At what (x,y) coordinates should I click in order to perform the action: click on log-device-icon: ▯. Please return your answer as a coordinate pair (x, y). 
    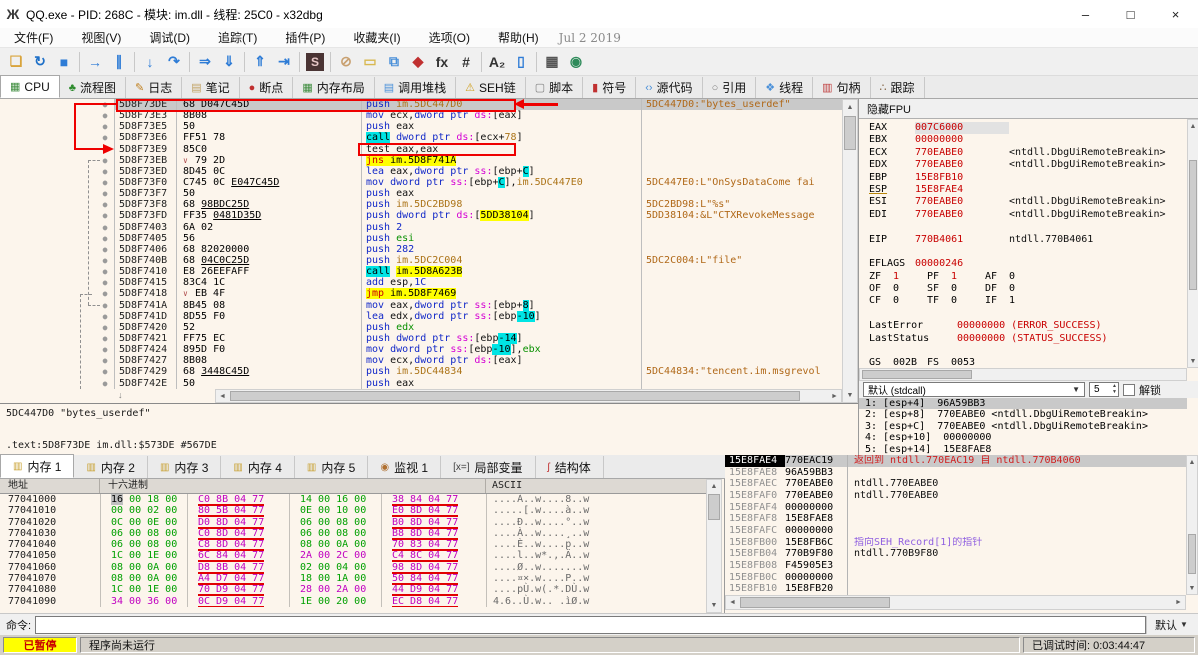
    Looking at the image, I should click on (521, 62).